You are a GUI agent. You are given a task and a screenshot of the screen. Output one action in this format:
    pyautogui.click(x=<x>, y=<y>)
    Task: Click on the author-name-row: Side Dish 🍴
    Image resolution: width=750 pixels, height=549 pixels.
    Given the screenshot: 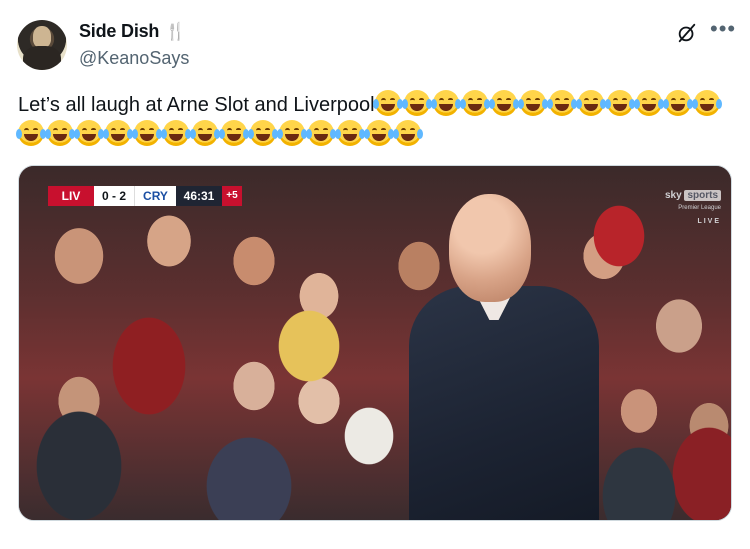 What is the action you would take?
    pyautogui.click(x=132, y=31)
    